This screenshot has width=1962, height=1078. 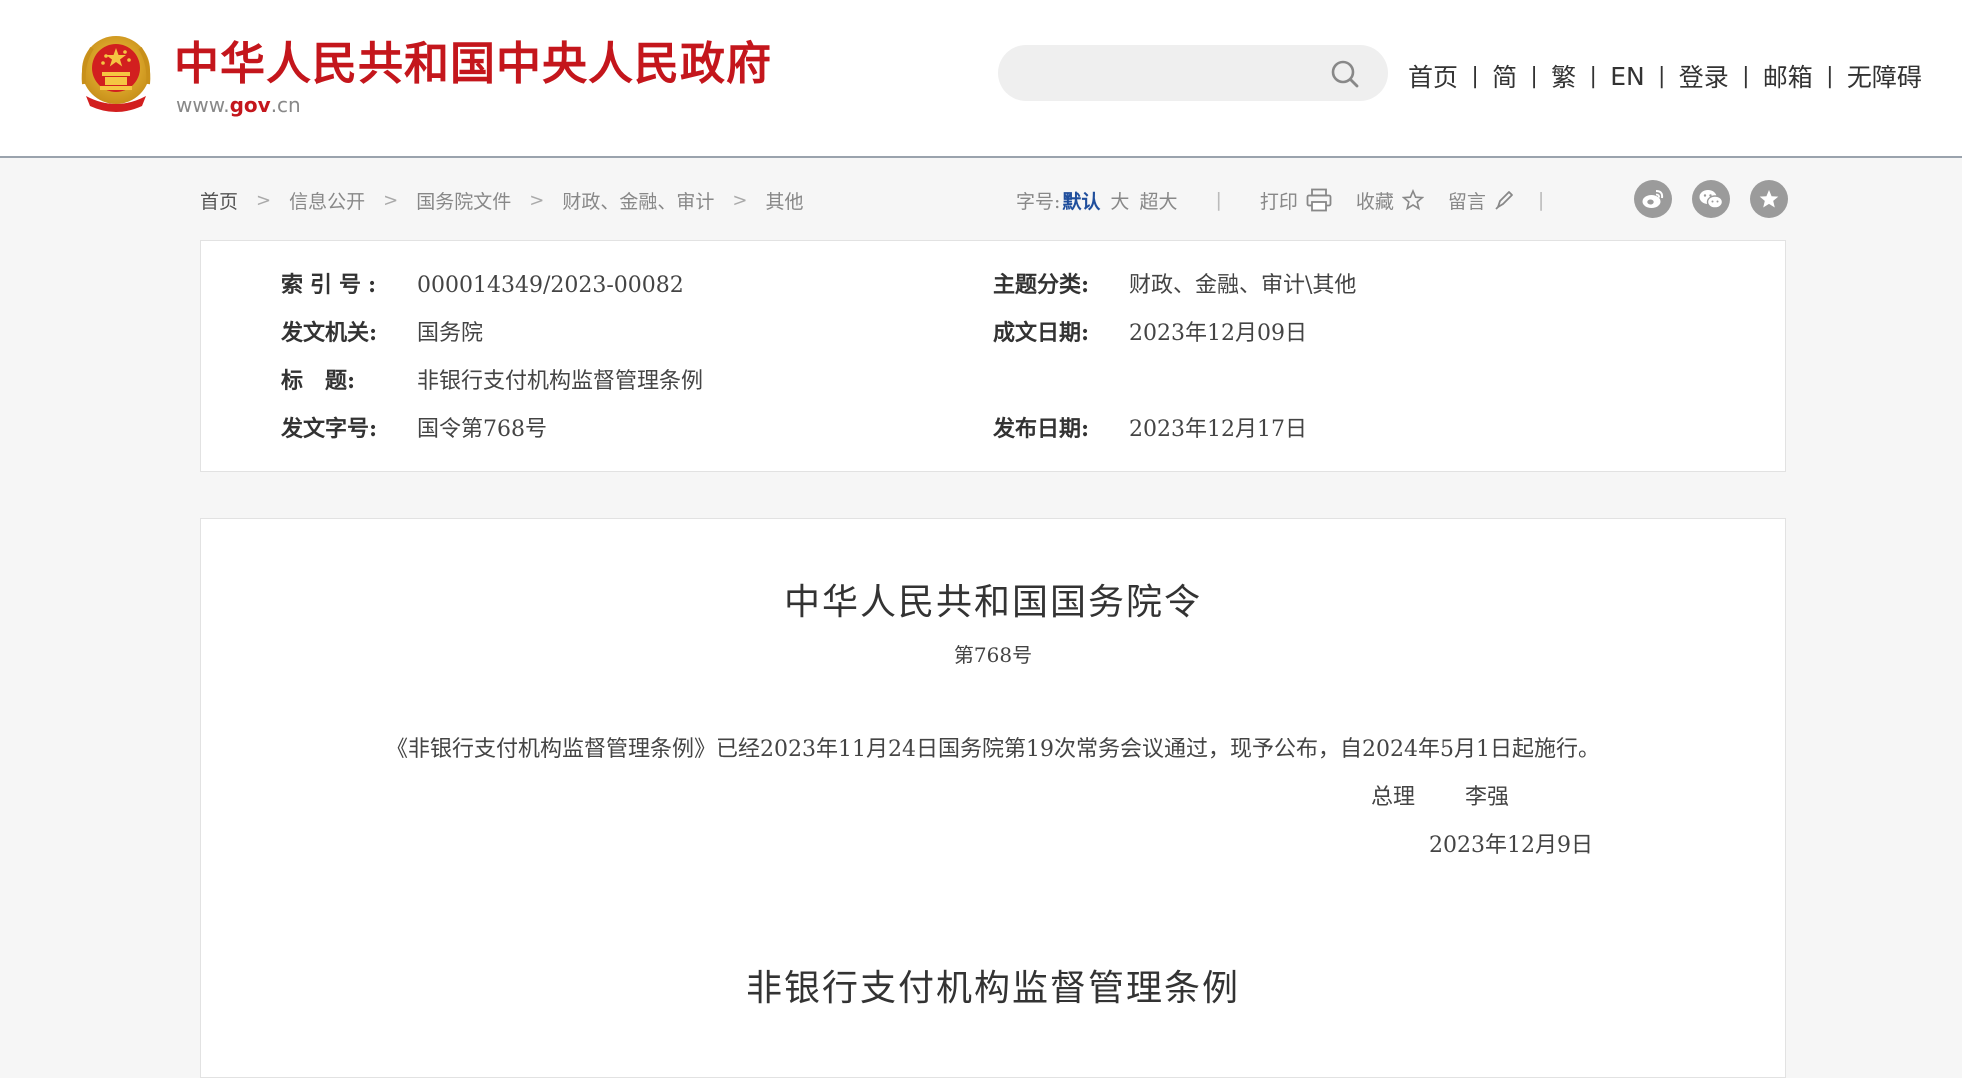 I want to click on share-wechat-button, so click(x=1711, y=199).